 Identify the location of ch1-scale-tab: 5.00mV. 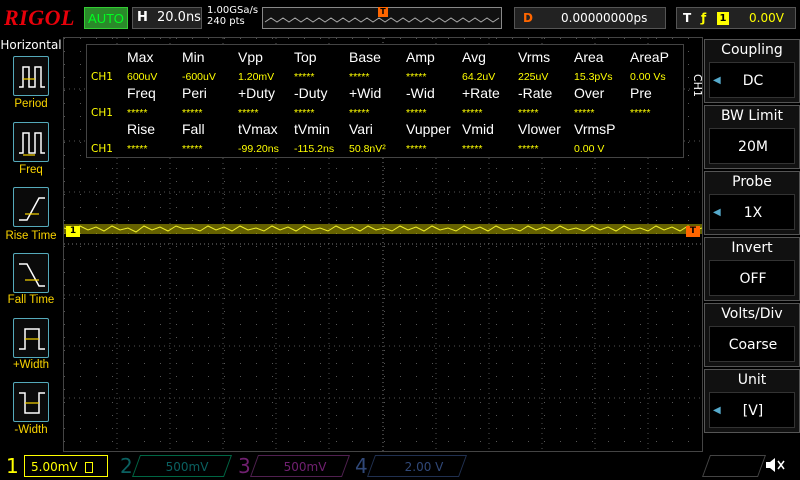
(66, 466).